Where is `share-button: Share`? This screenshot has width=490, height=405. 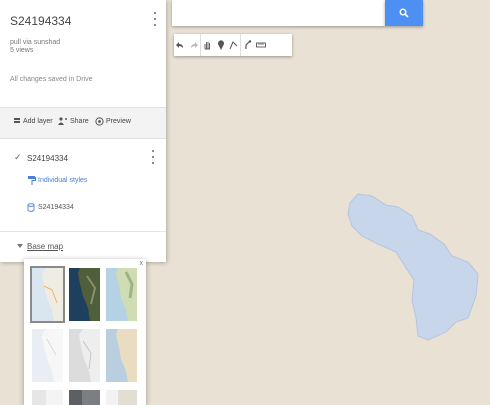 share-button: Share is located at coordinates (73, 121).